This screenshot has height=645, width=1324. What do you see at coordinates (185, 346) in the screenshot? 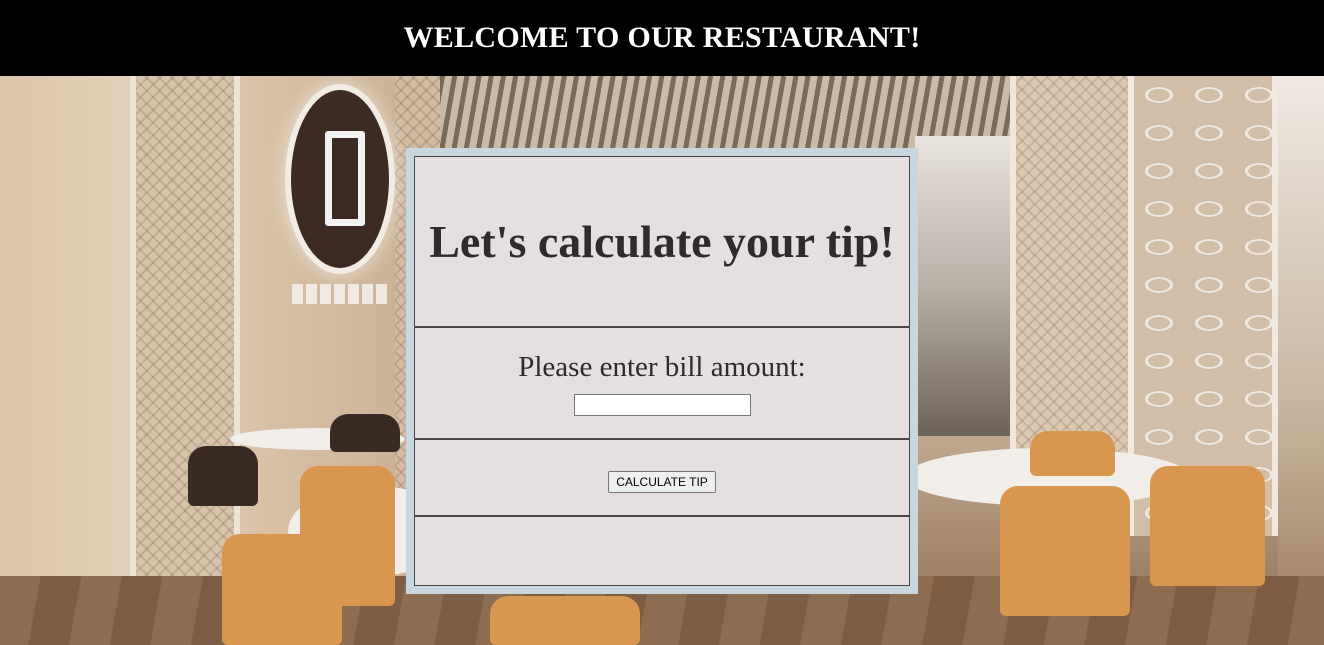
I see `background-lattice-panel` at bounding box center [185, 346].